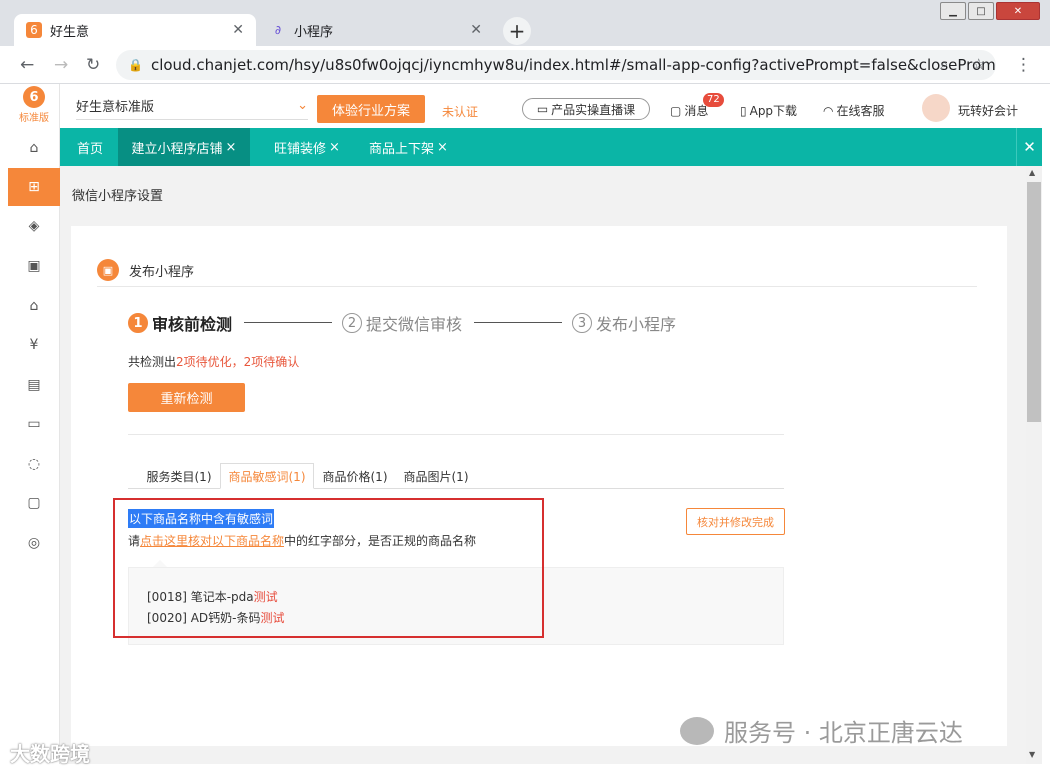 The image size is (1050, 771). Describe the element at coordinates (944, 64) in the screenshot. I see `zoom-icon: ⌕` at that location.